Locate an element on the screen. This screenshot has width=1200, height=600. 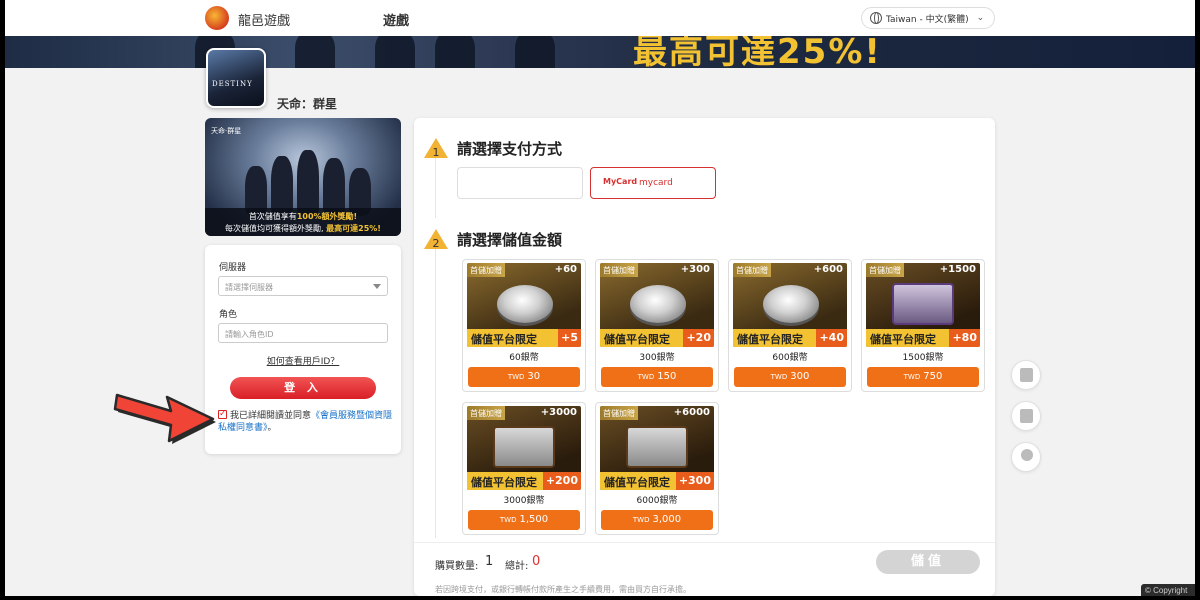
promo-line1: 首次儲值享有 is located at coordinates (272, 216).